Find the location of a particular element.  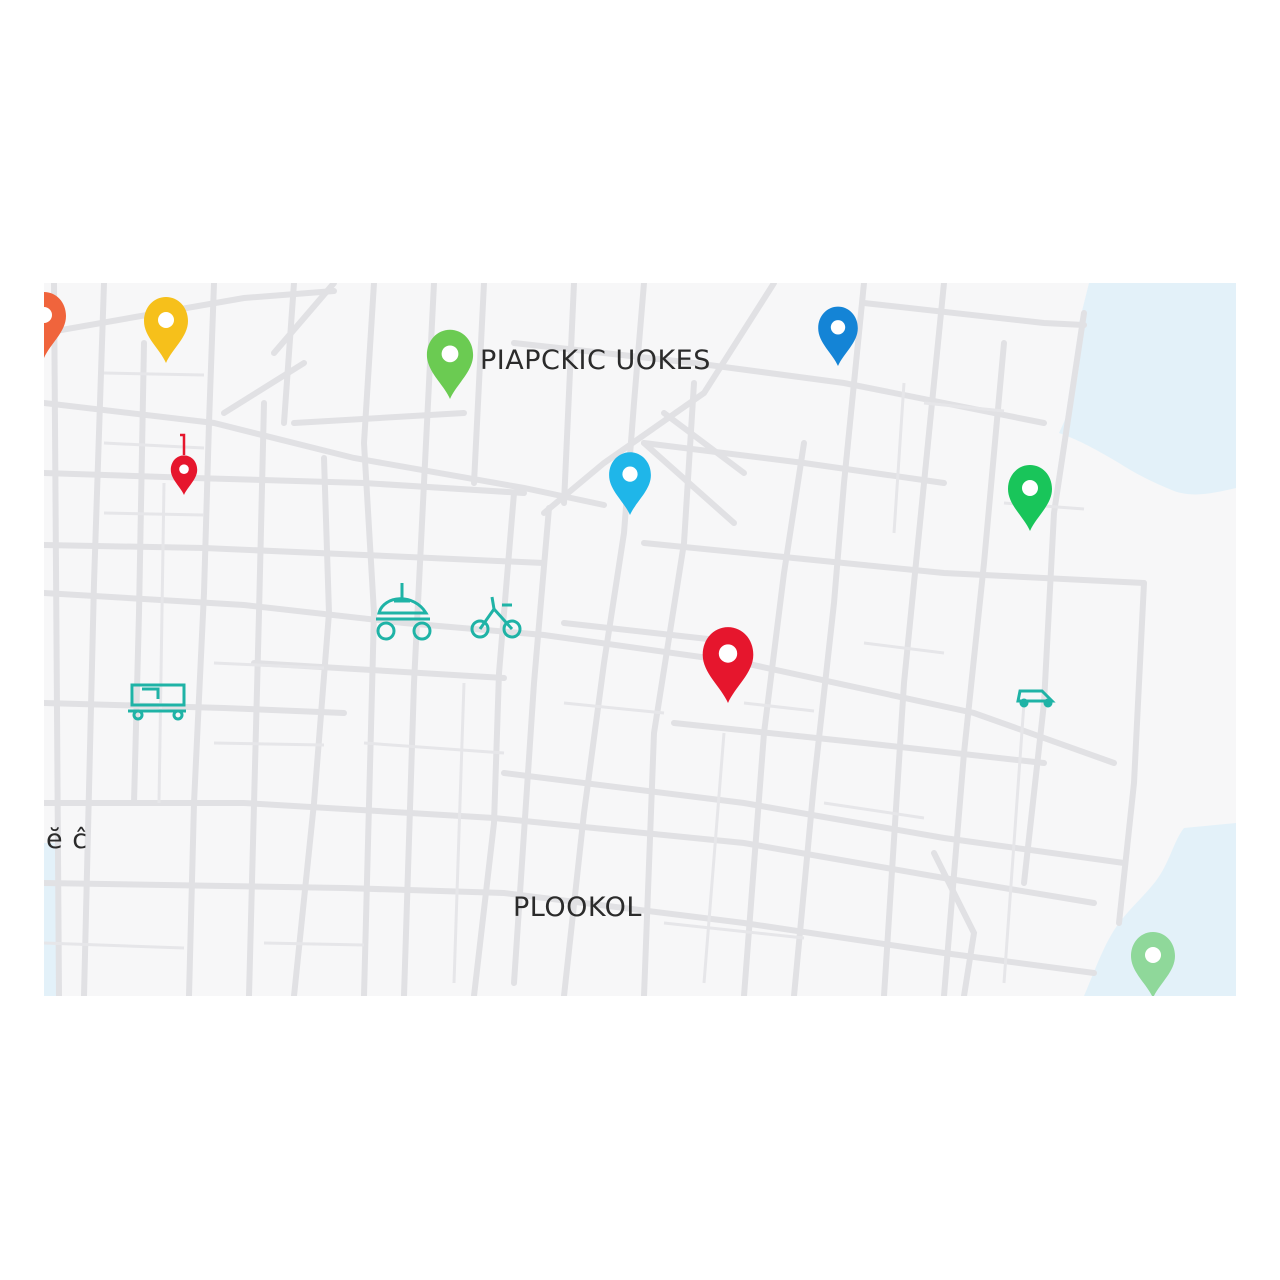

water-body-left is located at coordinates (50, 919).